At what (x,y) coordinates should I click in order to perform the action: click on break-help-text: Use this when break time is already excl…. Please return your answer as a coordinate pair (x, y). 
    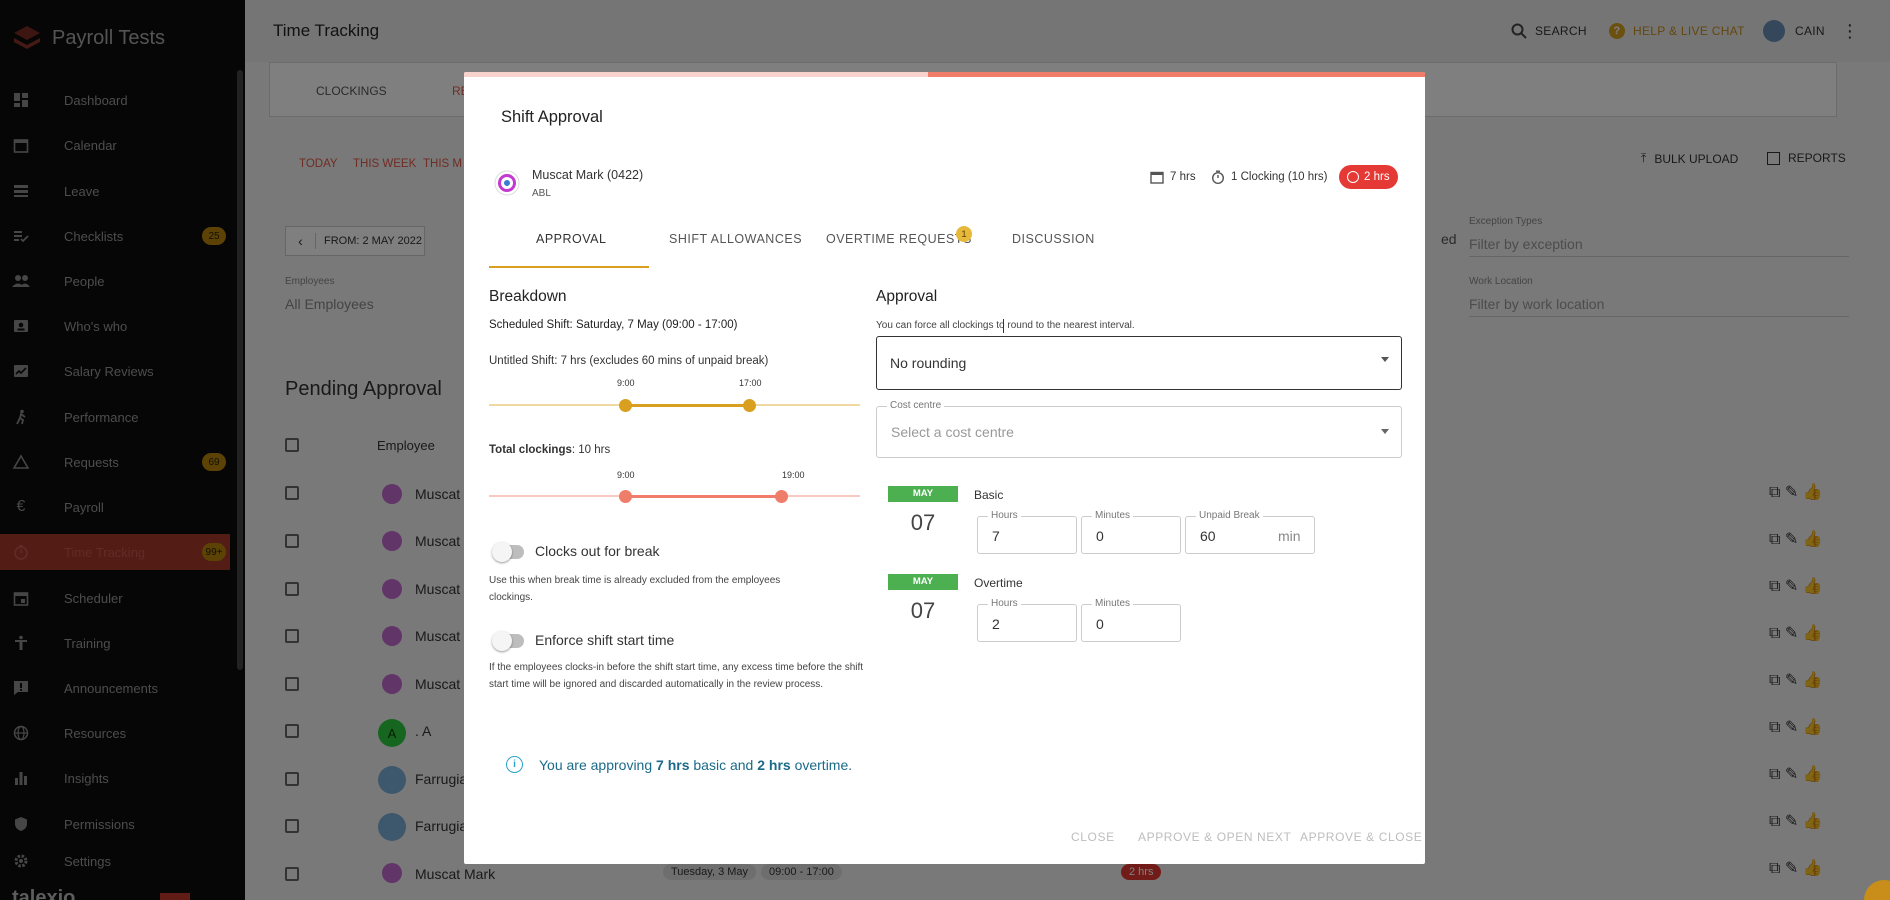
    Looking at the image, I should click on (635, 589).